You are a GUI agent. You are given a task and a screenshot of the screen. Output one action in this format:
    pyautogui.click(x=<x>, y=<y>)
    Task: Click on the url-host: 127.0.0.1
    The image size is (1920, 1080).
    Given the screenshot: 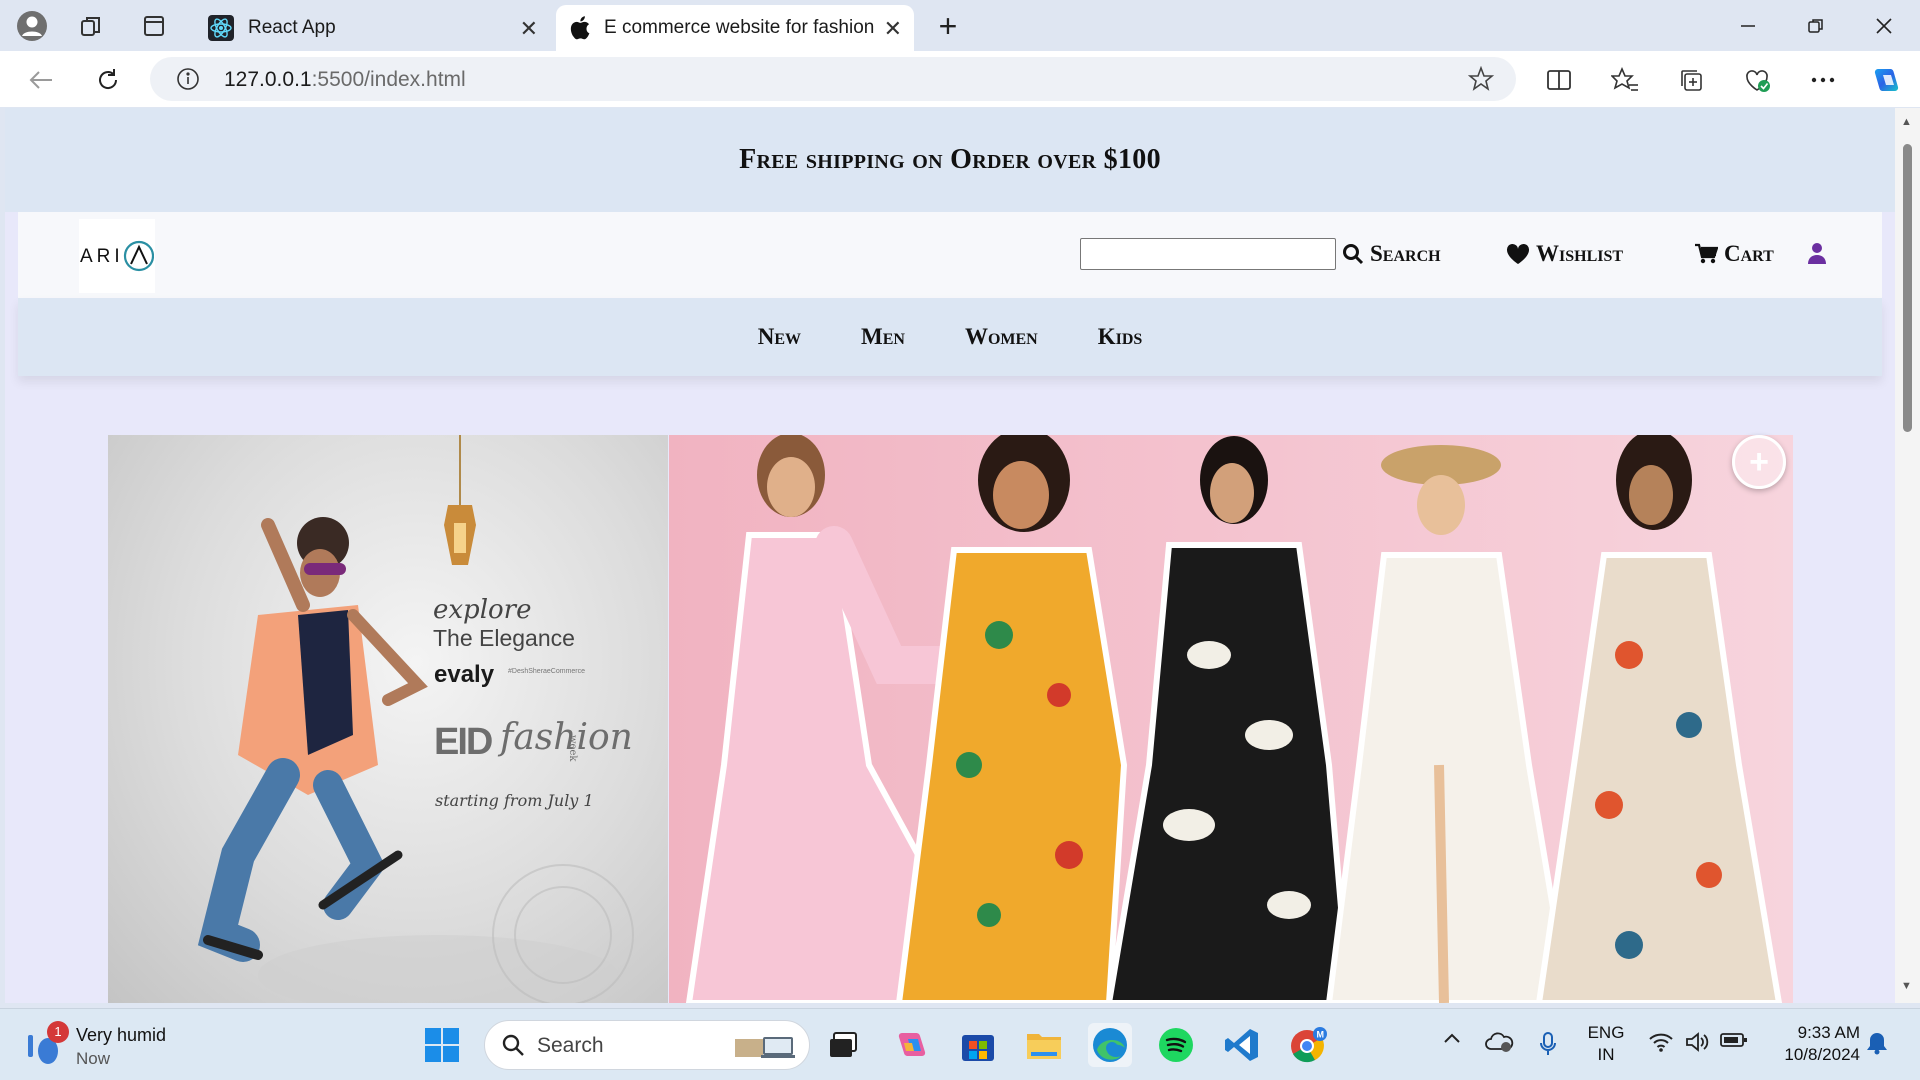 What is the action you would take?
    pyautogui.click(x=268, y=79)
    